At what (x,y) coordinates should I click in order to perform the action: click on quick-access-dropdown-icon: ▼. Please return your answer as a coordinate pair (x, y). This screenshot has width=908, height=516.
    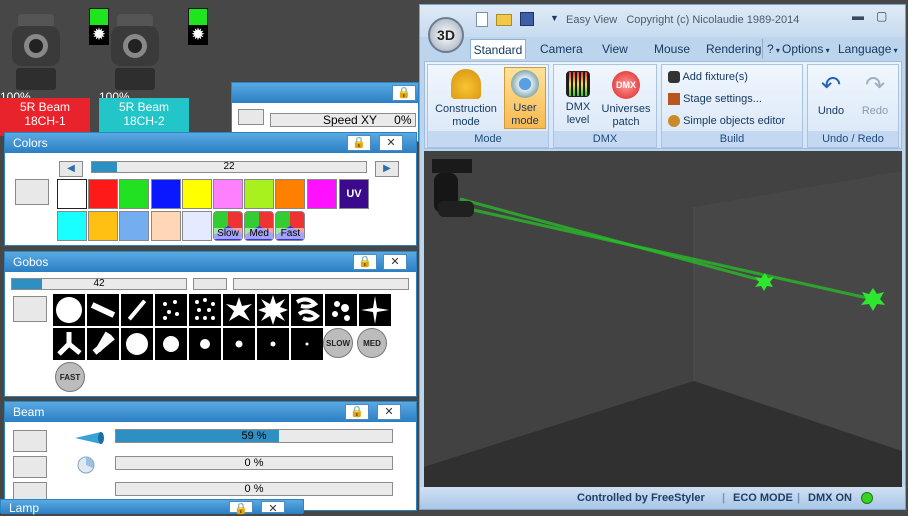
    Looking at the image, I should click on (554, 18).